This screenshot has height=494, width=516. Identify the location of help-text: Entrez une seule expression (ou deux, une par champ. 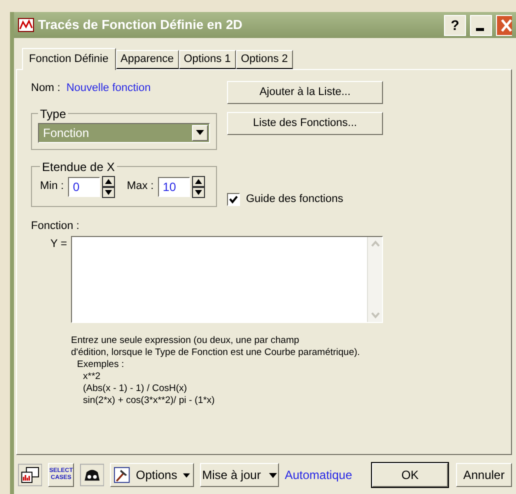
(185, 341).